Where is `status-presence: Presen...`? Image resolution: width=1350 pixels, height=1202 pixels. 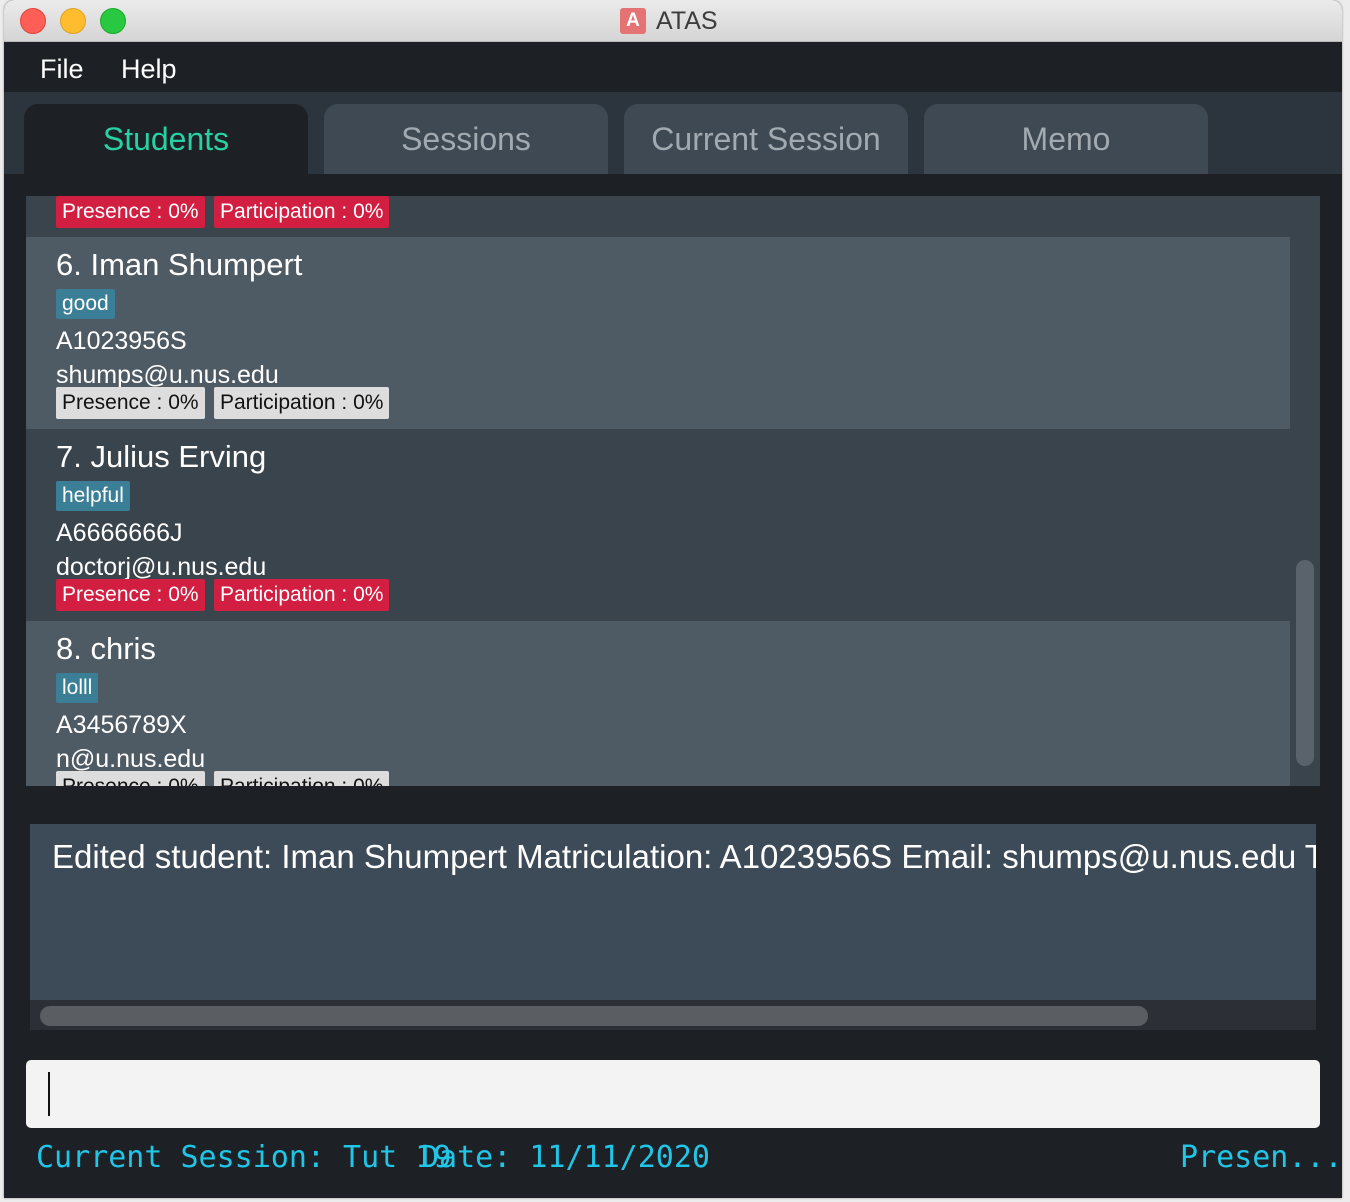
status-presence: Presen... is located at coordinates (1261, 1157).